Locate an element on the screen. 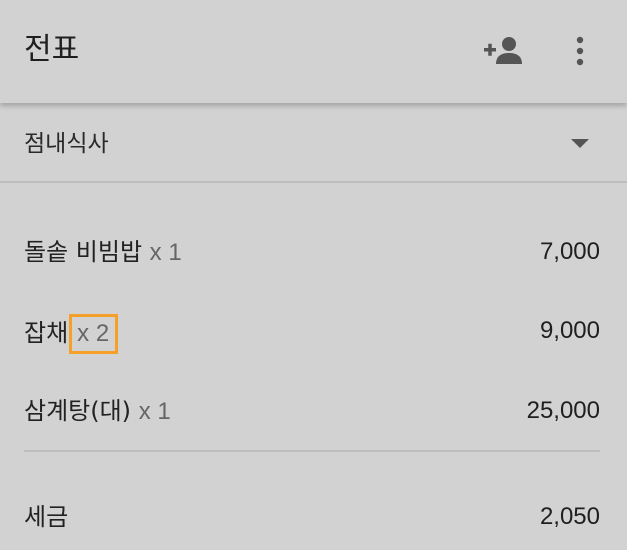 Image resolution: width=627 pixels, height=550 pixels. more-options-button is located at coordinates (580, 50).